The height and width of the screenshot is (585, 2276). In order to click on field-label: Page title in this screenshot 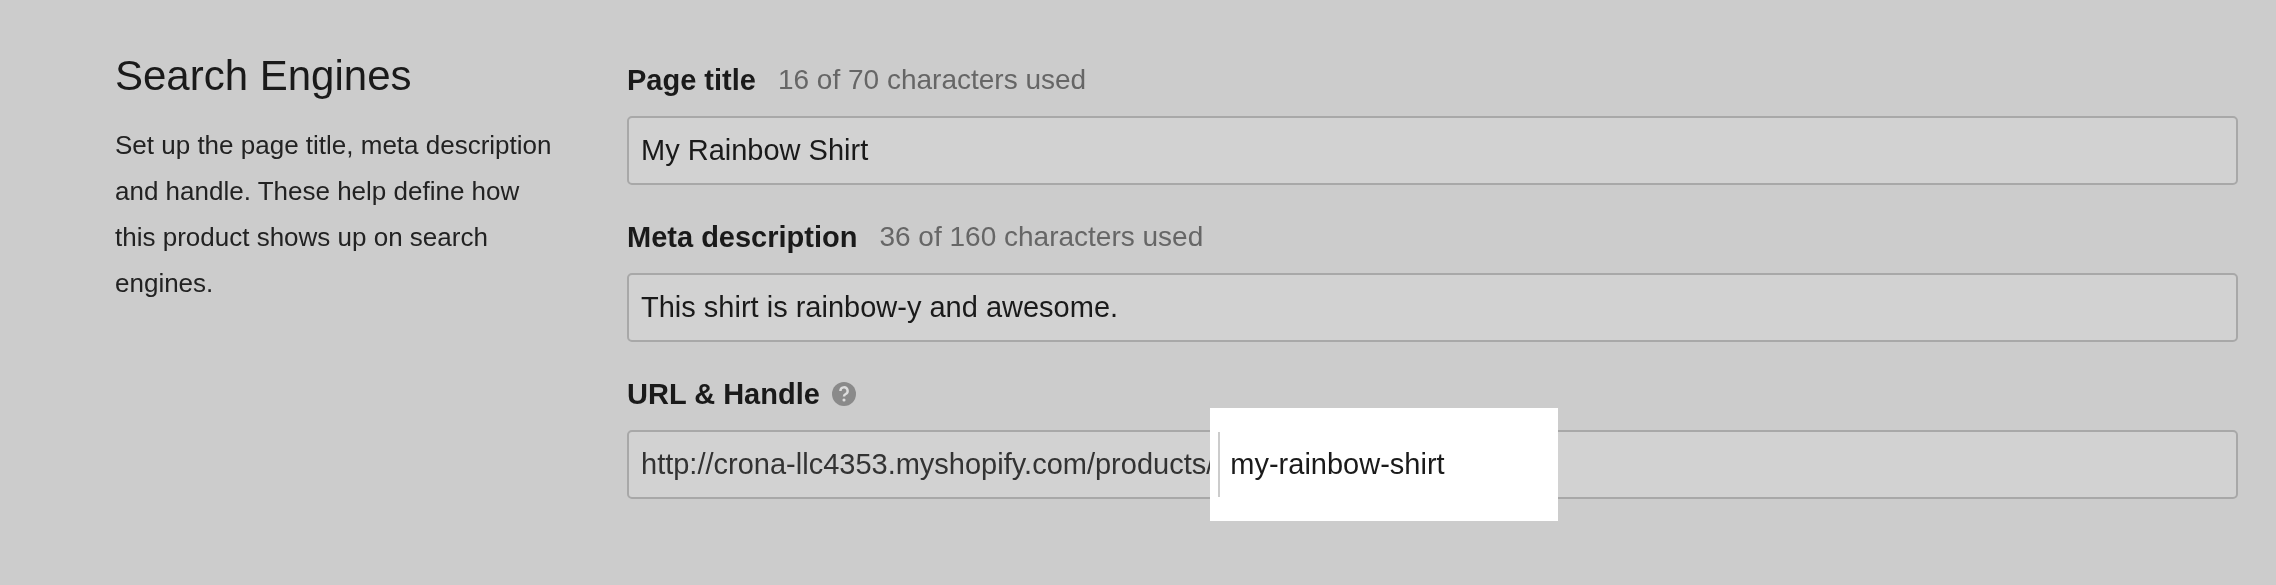, I will do `click(691, 80)`.